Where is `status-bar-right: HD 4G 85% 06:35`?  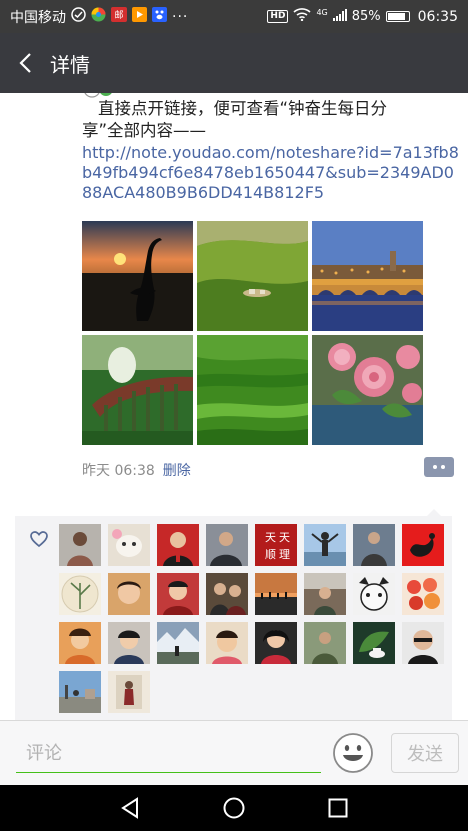 status-bar-right: HD 4G 85% 06:35 is located at coordinates (362, 16).